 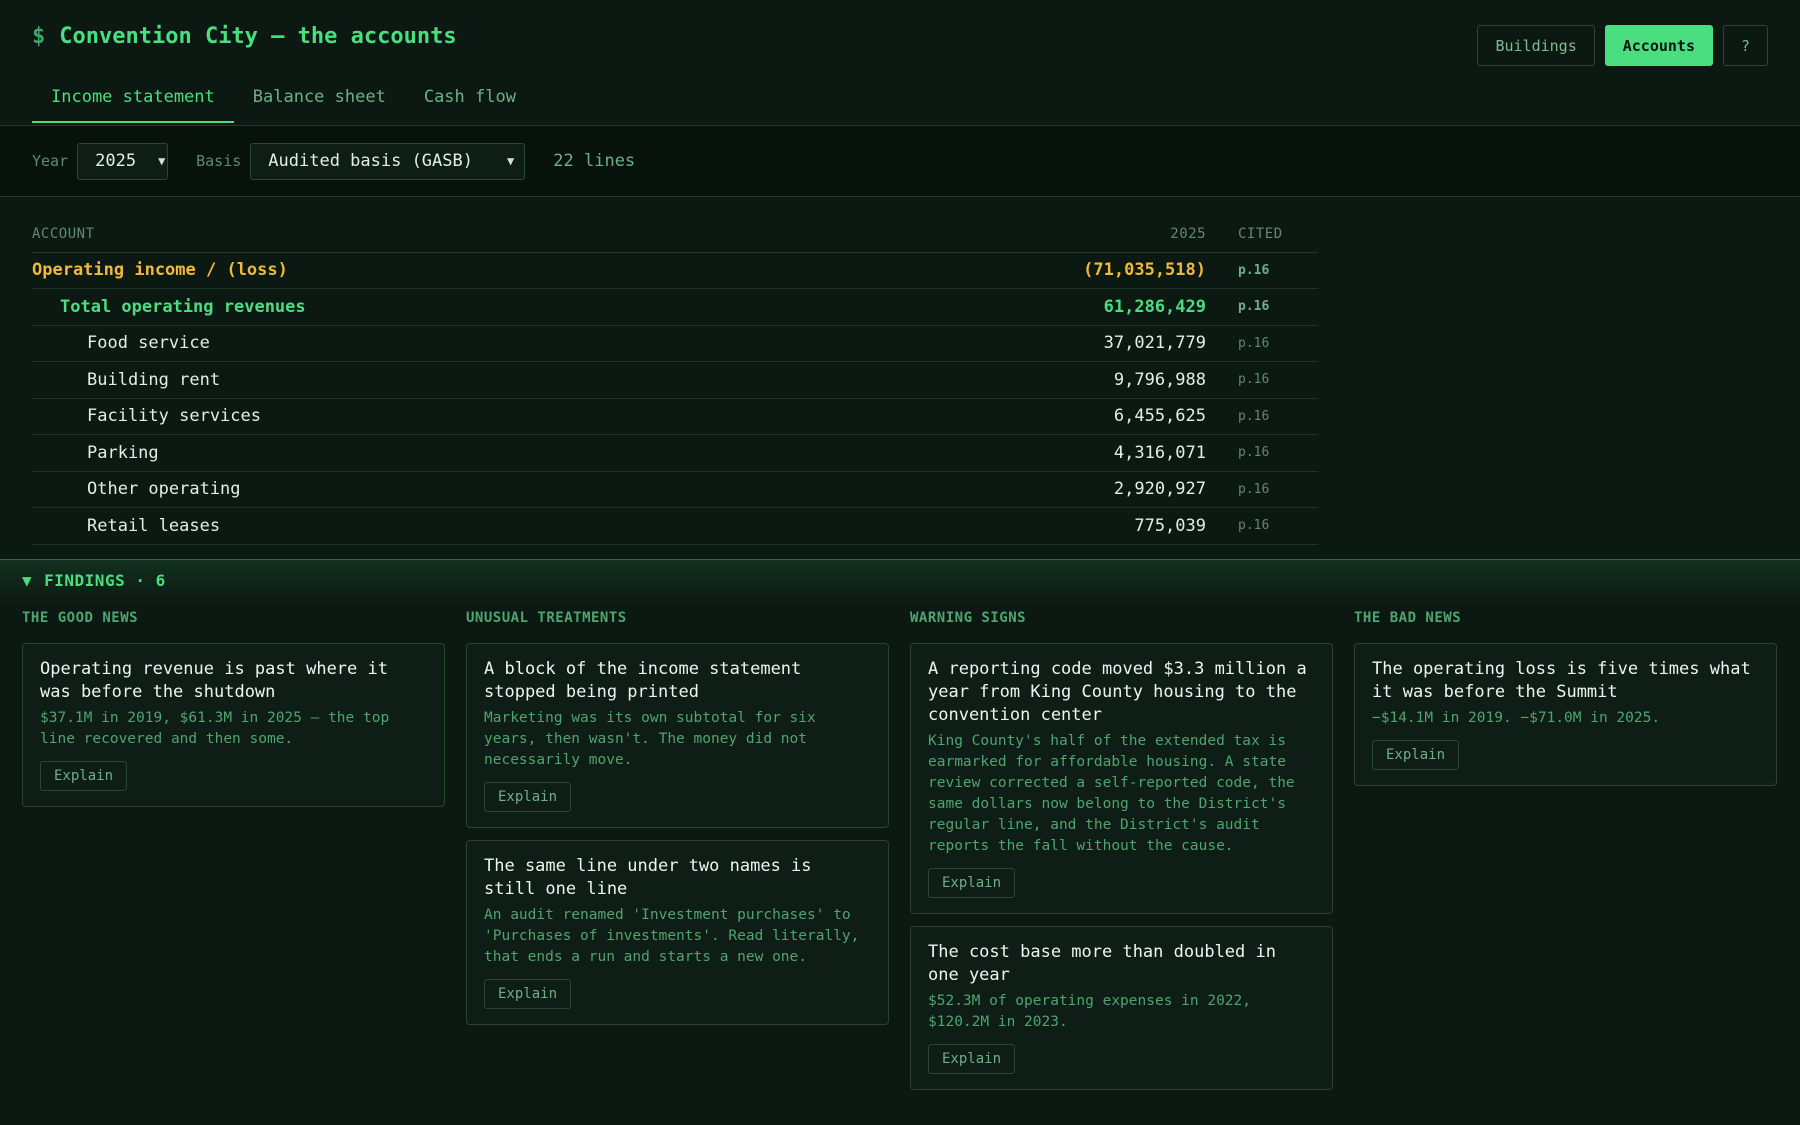 I want to click on column-title: UNUSUAL TREATMENTS, so click(x=546, y=618).